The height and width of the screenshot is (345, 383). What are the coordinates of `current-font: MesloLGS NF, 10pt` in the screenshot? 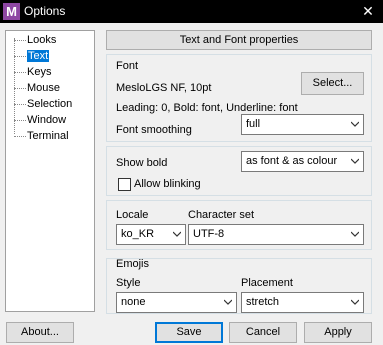 It's located at (164, 88).